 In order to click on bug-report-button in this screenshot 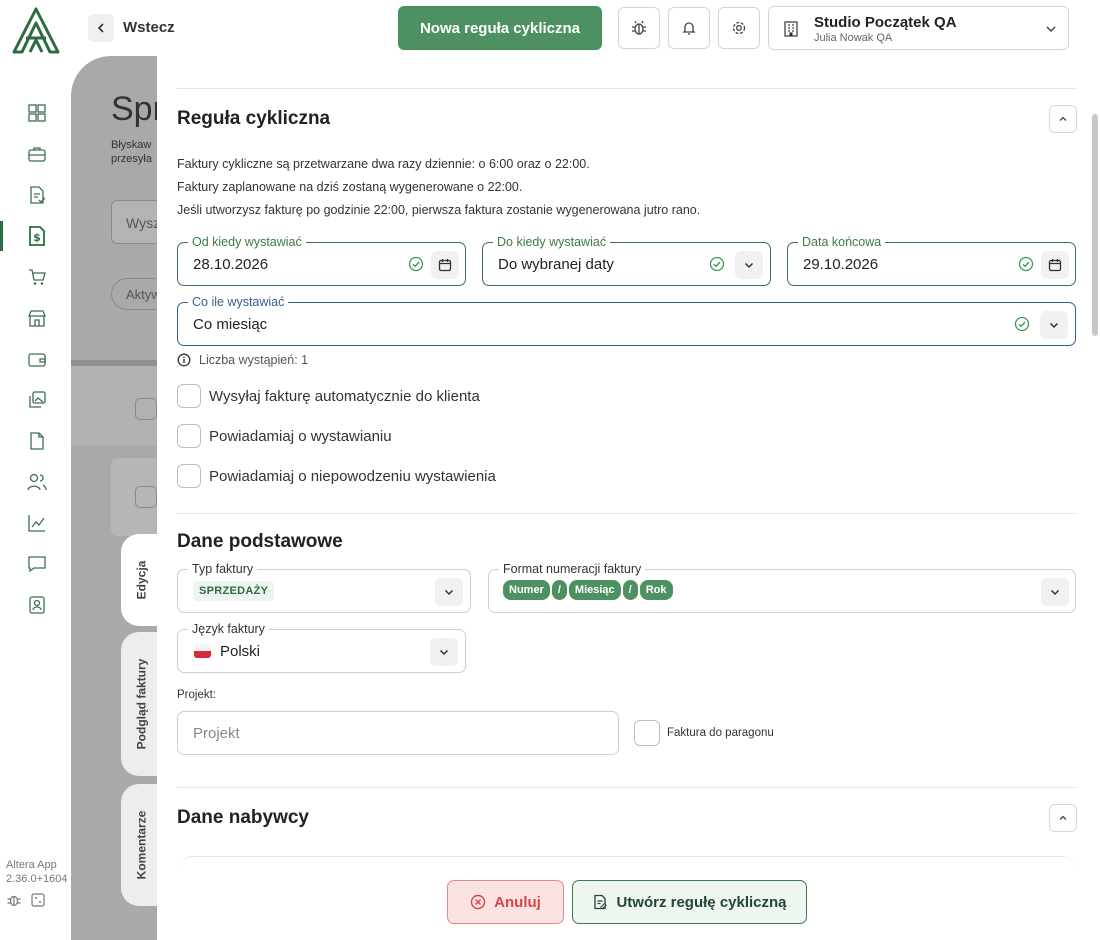, I will do `click(639, 28)`.